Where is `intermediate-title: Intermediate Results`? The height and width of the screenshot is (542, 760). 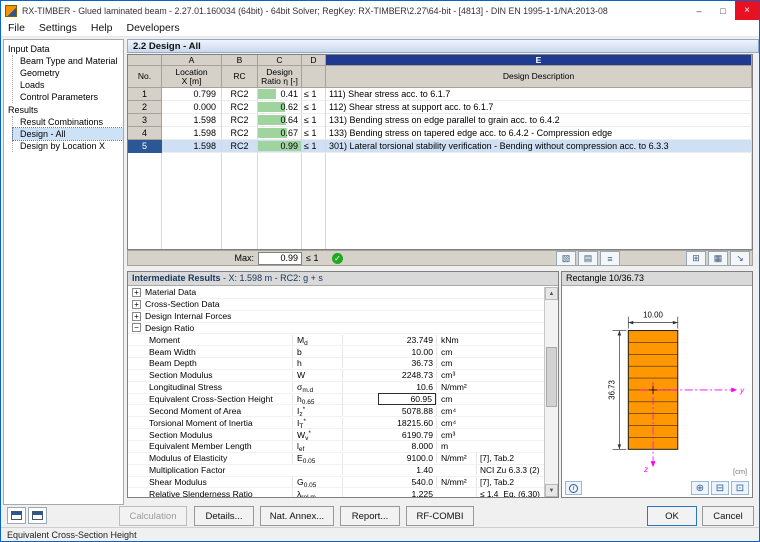
intermediate-title: Intermediate Results is located at coordinates (176, 278).